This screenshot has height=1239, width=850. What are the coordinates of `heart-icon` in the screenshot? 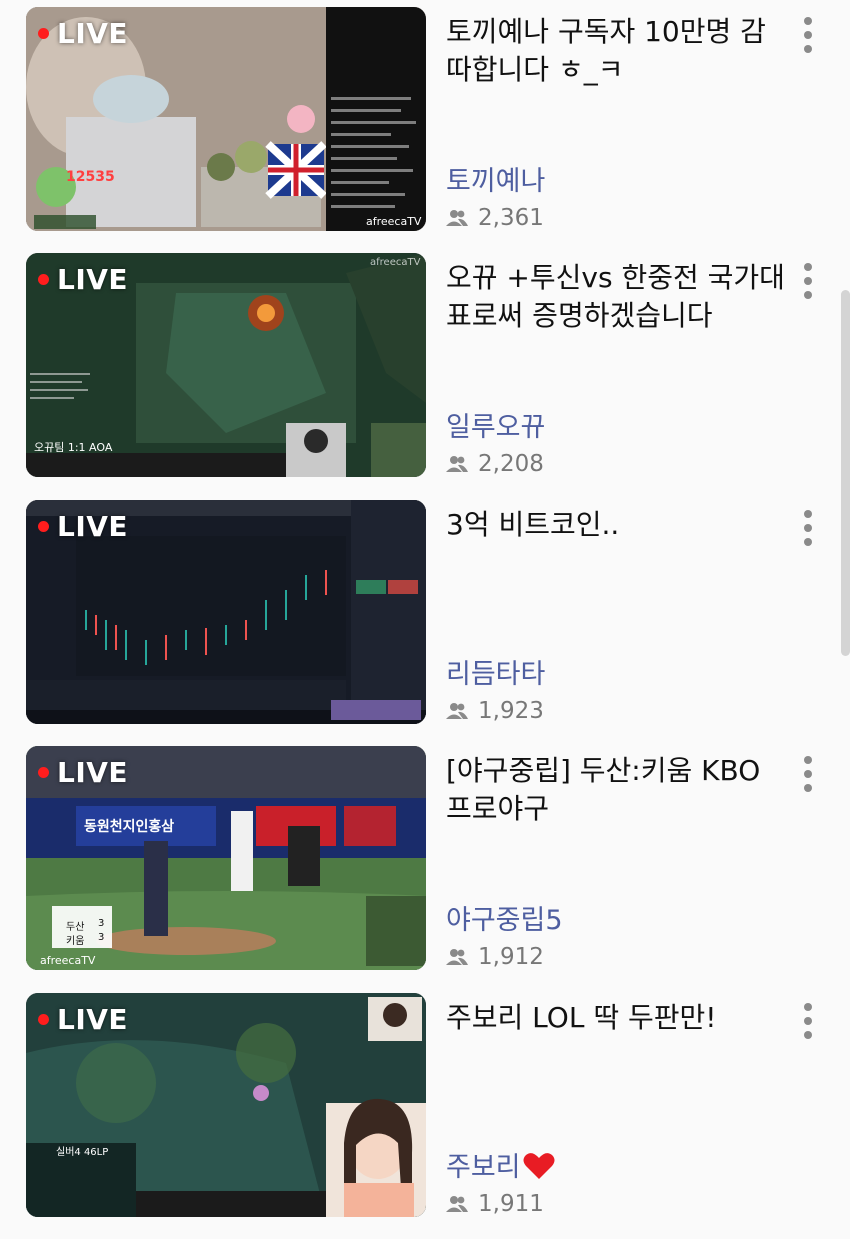 It's located at (539, 1166).